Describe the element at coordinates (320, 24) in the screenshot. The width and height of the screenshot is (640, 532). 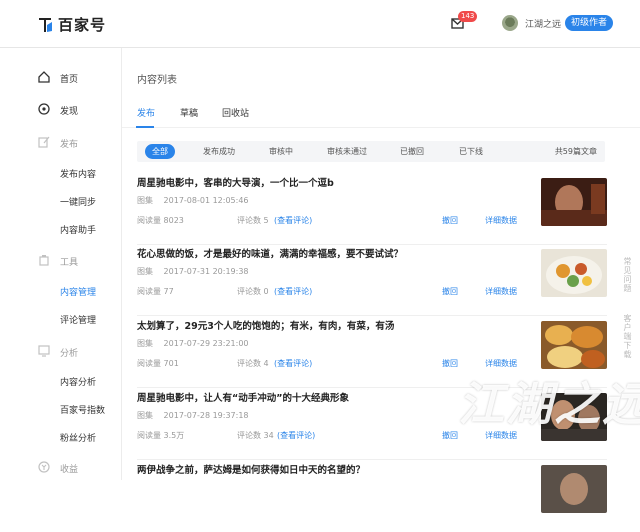
I see `top-bar: 百家号 143 江湖之远 初级作者` at that location.